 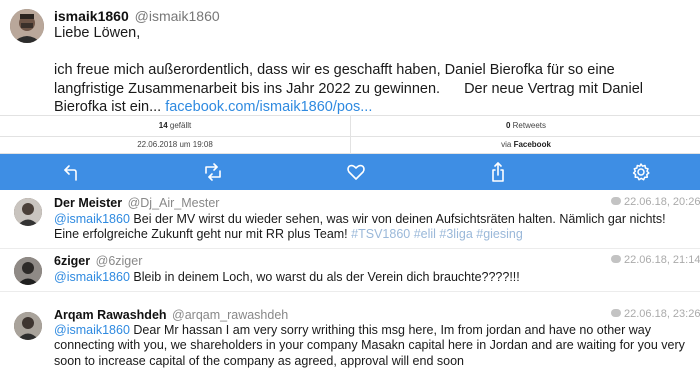 I want to click on retweet-icon, so click(x=213, y=172).